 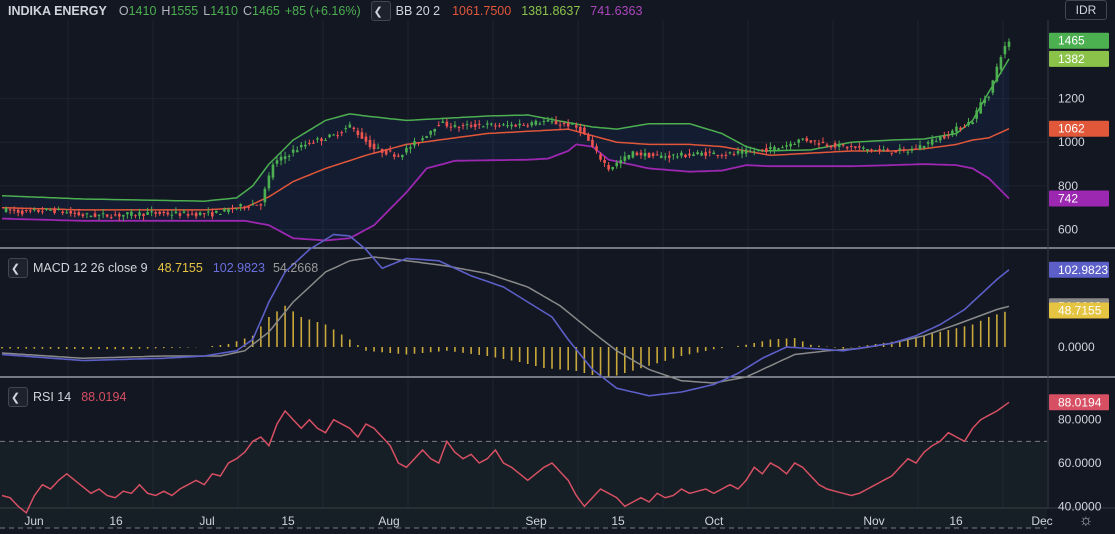 I want to click on collapse-macd-button: ❮, so click(x=18, y=268).